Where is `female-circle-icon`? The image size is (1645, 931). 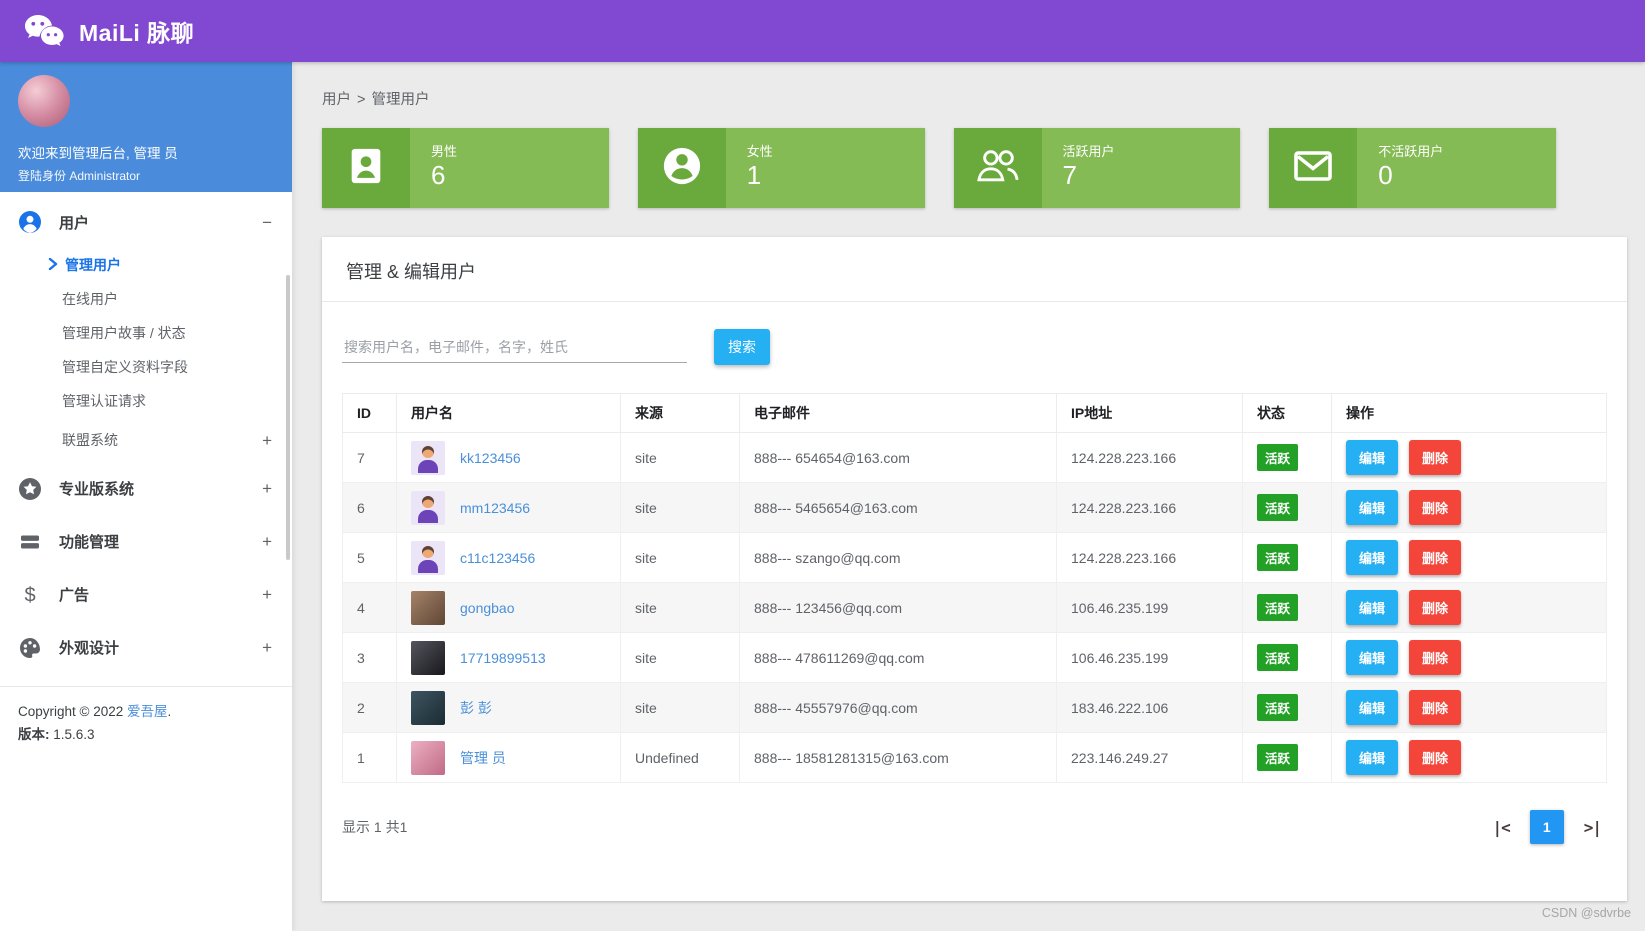 female-circle-icon is located at coordinates (682, 168).